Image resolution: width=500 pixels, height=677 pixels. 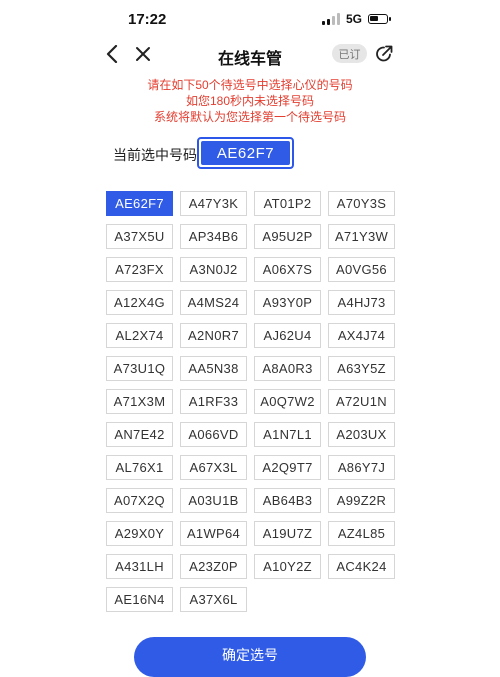 I want to click on plate-option: A0Q7W2, so click(x=287, y=401).